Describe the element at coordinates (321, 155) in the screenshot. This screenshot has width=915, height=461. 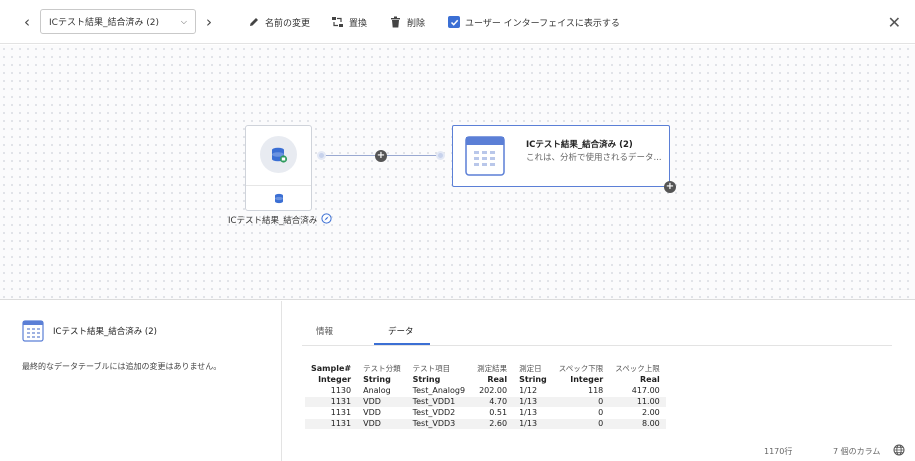
I see `connector-port-out` at that location.